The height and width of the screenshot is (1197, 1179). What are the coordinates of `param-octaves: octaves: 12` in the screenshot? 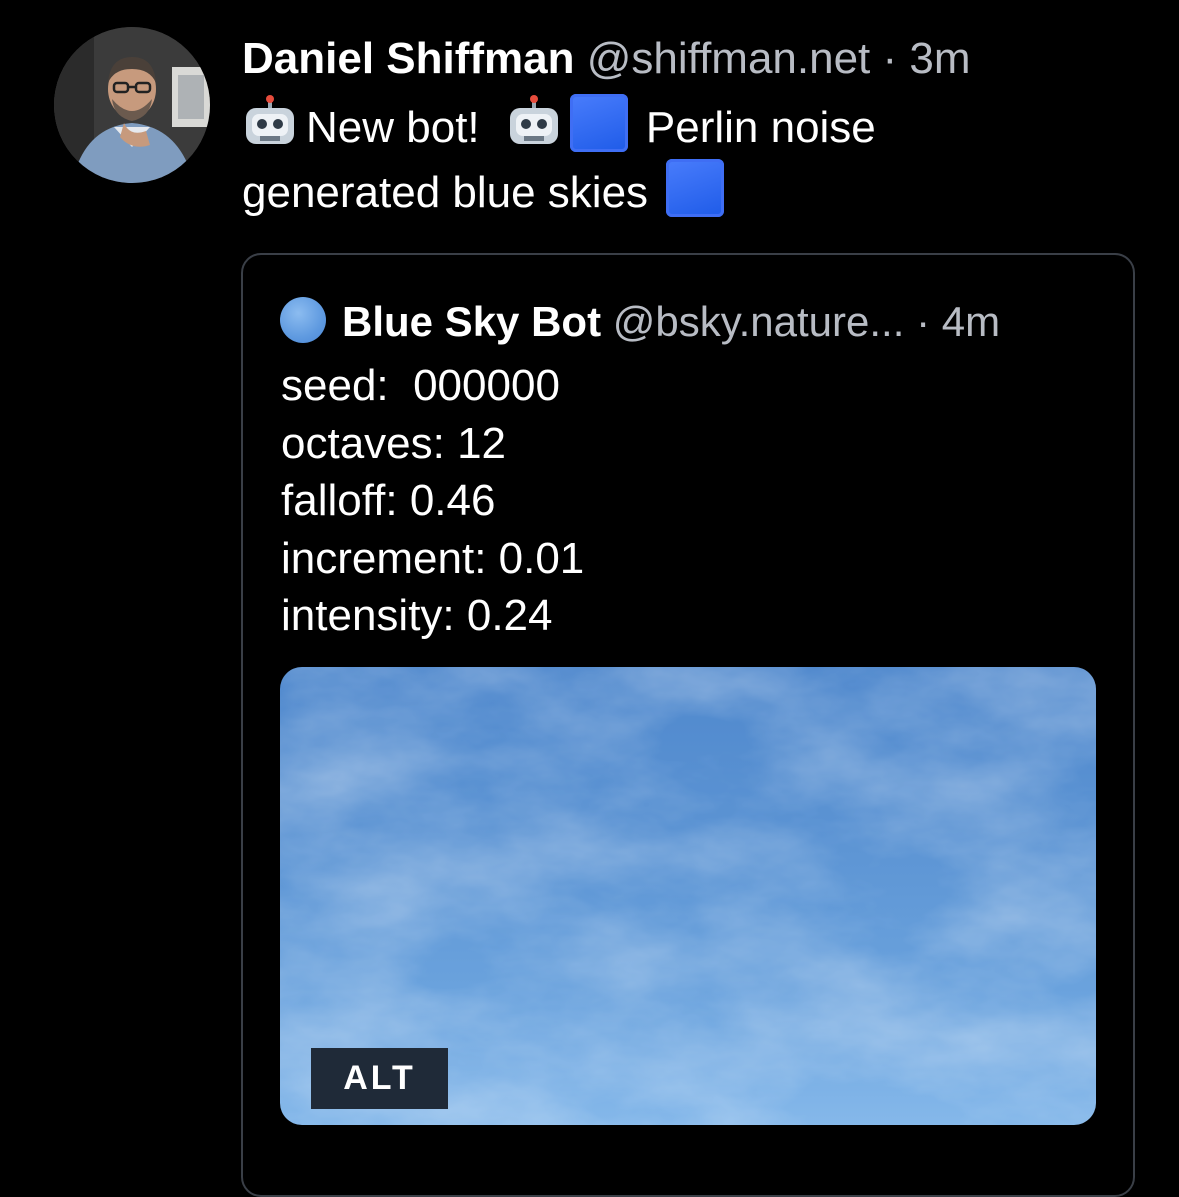 It's located at (394, 443).